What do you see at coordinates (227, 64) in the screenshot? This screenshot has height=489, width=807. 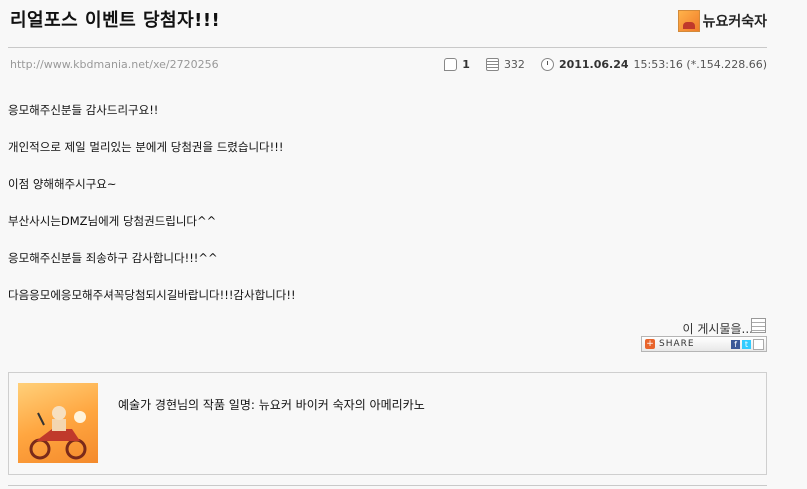 I see `post-url: http://www.kbdmania.net/xe/2720256` at bounding box center [227, 64].